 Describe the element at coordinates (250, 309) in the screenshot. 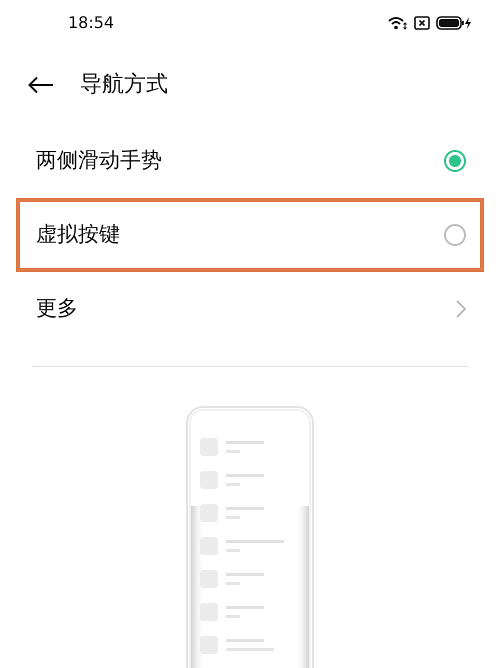

I see `more-option: 更多` at that location.